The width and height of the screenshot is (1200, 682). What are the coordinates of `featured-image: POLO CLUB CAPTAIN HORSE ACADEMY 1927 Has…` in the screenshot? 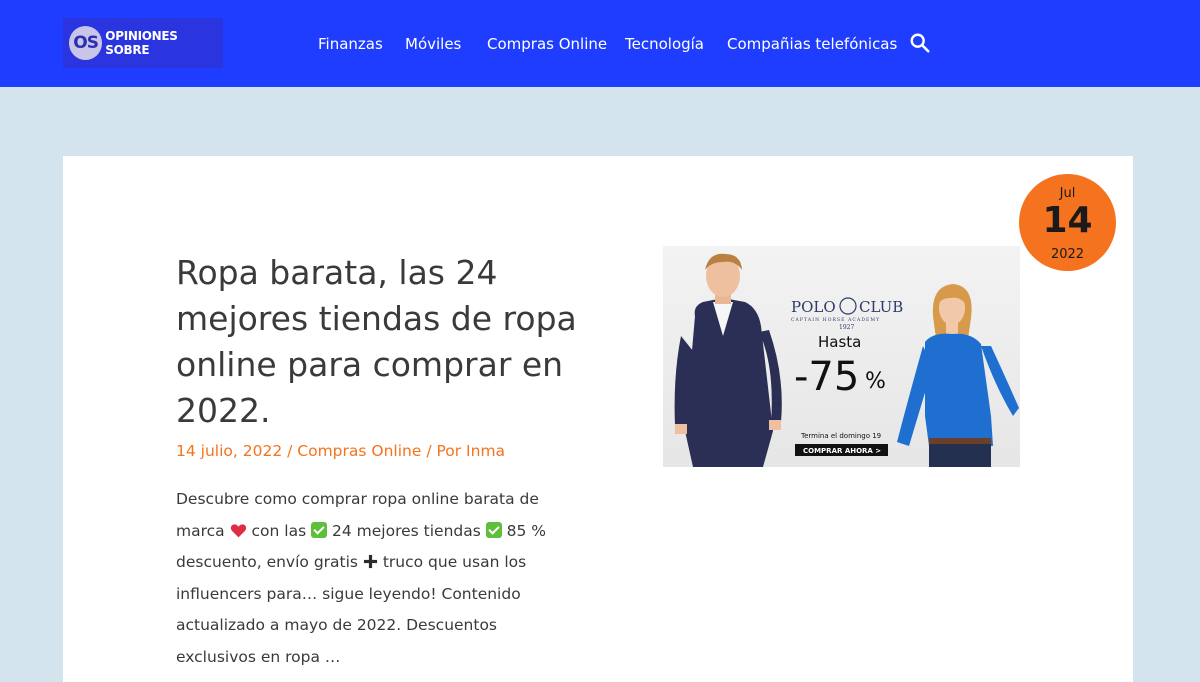 It's located at (841, 356).